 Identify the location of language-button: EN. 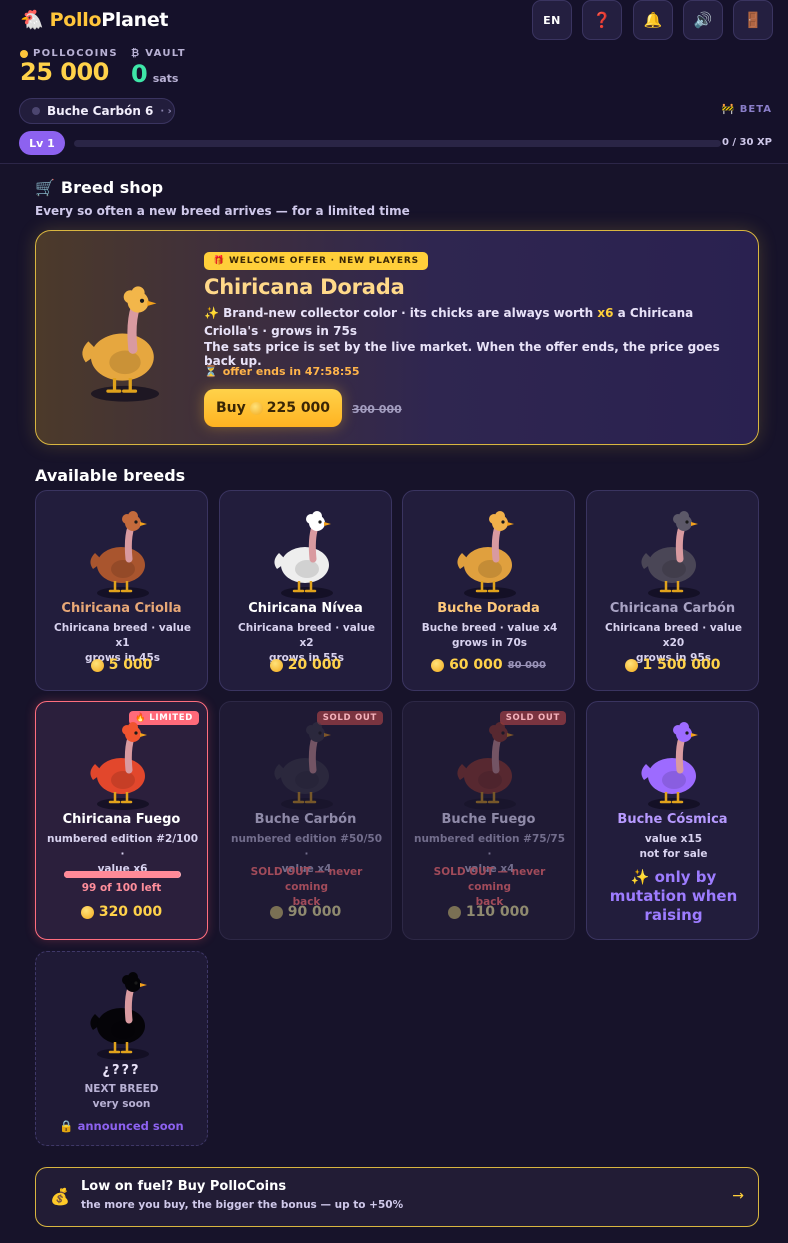
(552, 20).